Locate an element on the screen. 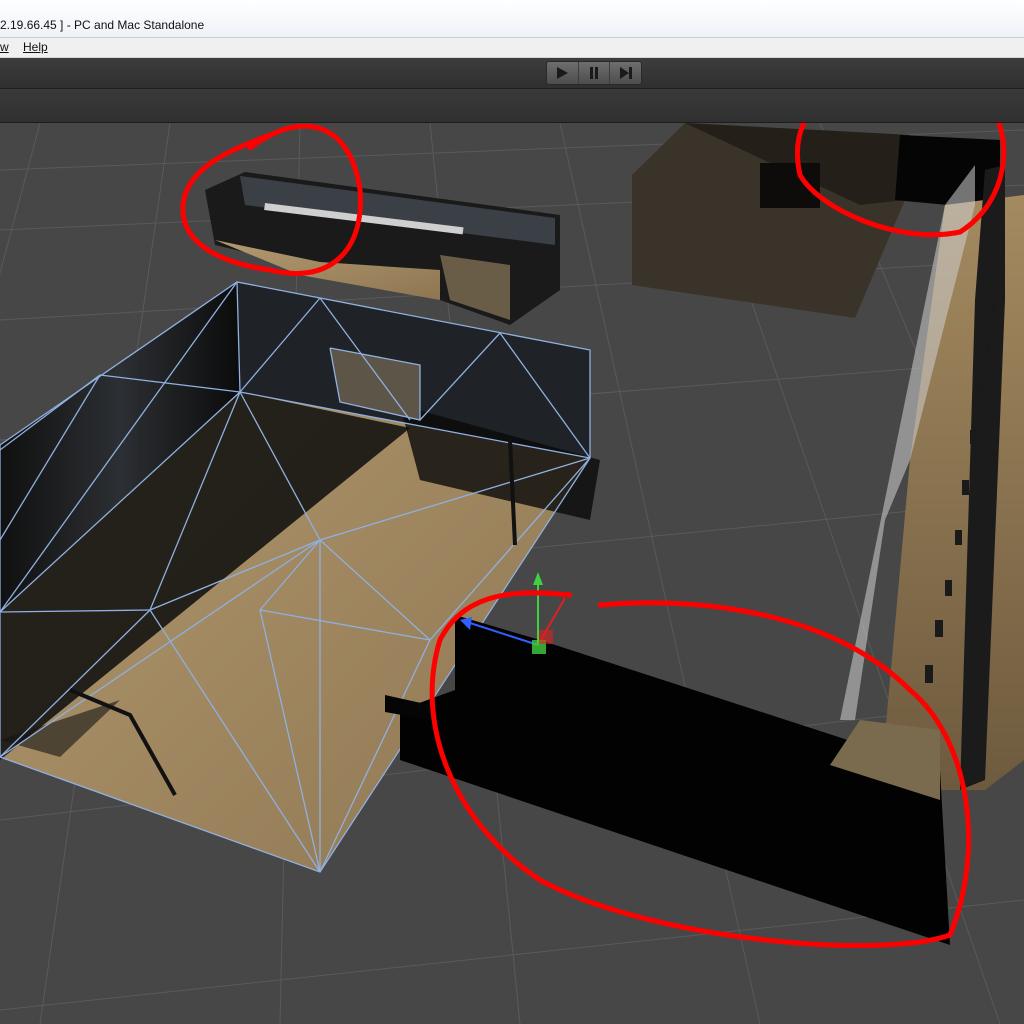  menu-item-window: w is located at coordinates (4, 47).